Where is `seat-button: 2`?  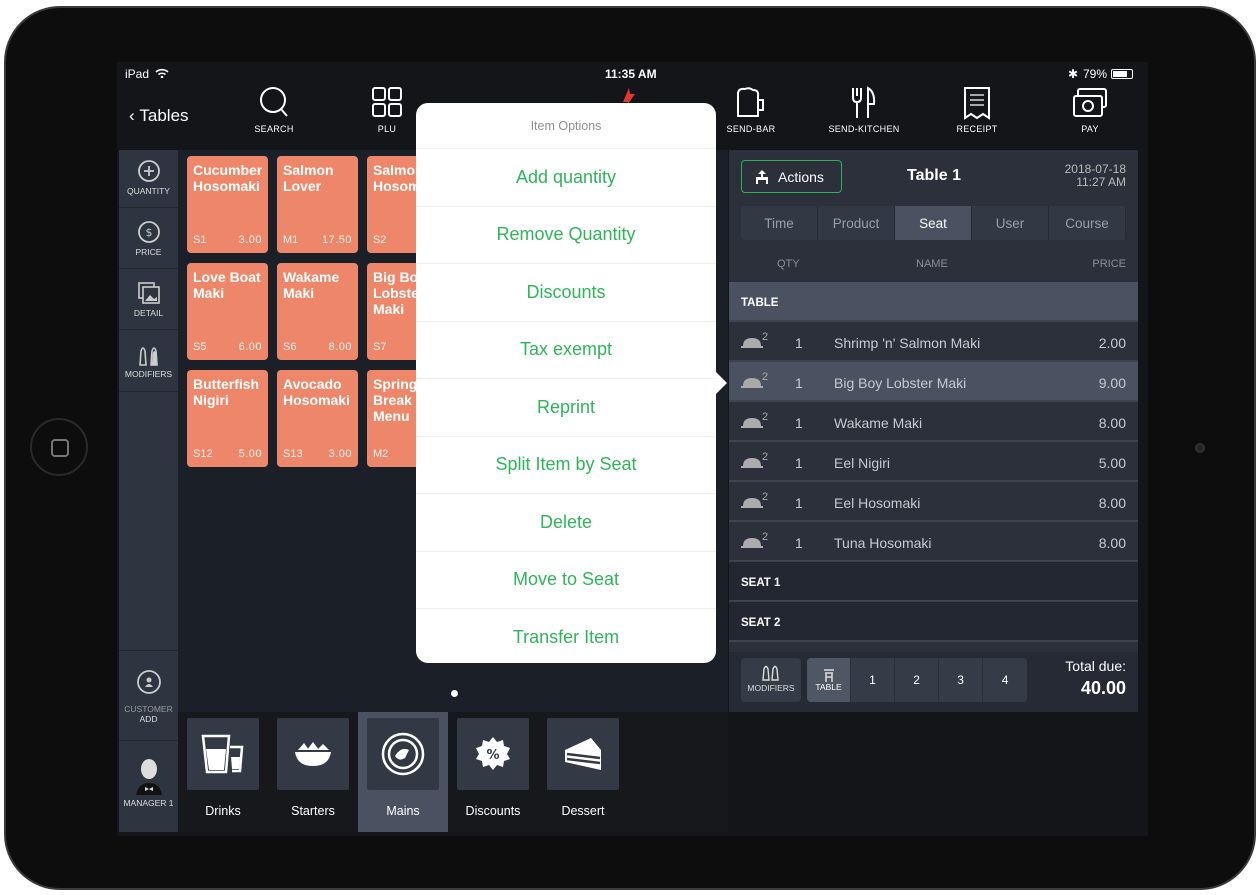
seat-button: 2 is located at coordinates (917, 680).